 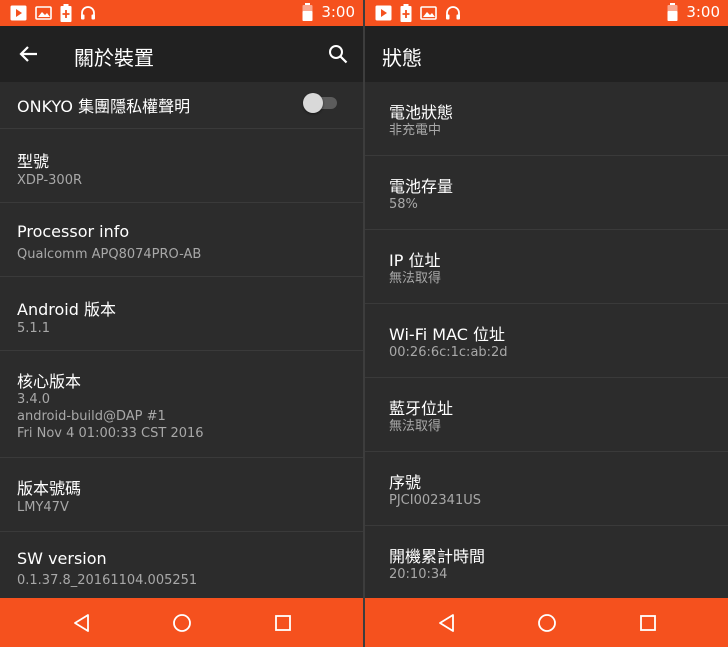 I want to click on item-value: 20:10:34, so click(x=418, y=574).